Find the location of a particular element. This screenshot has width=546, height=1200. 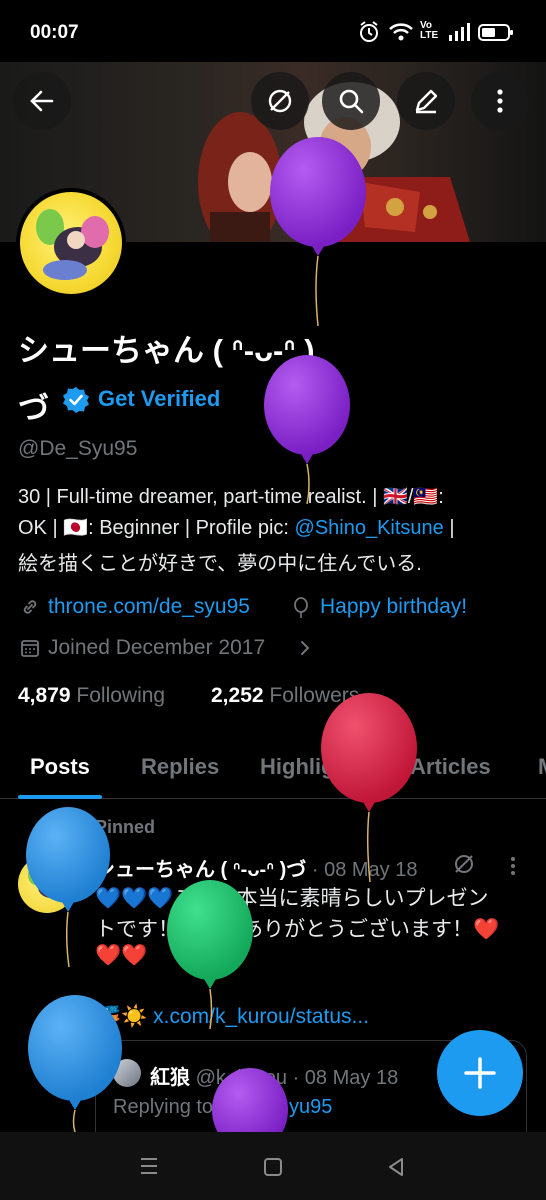

post-text-line-1: 💙💙💙これは本当に素晴らしいプレゼン is located at coordinates (292, 898).